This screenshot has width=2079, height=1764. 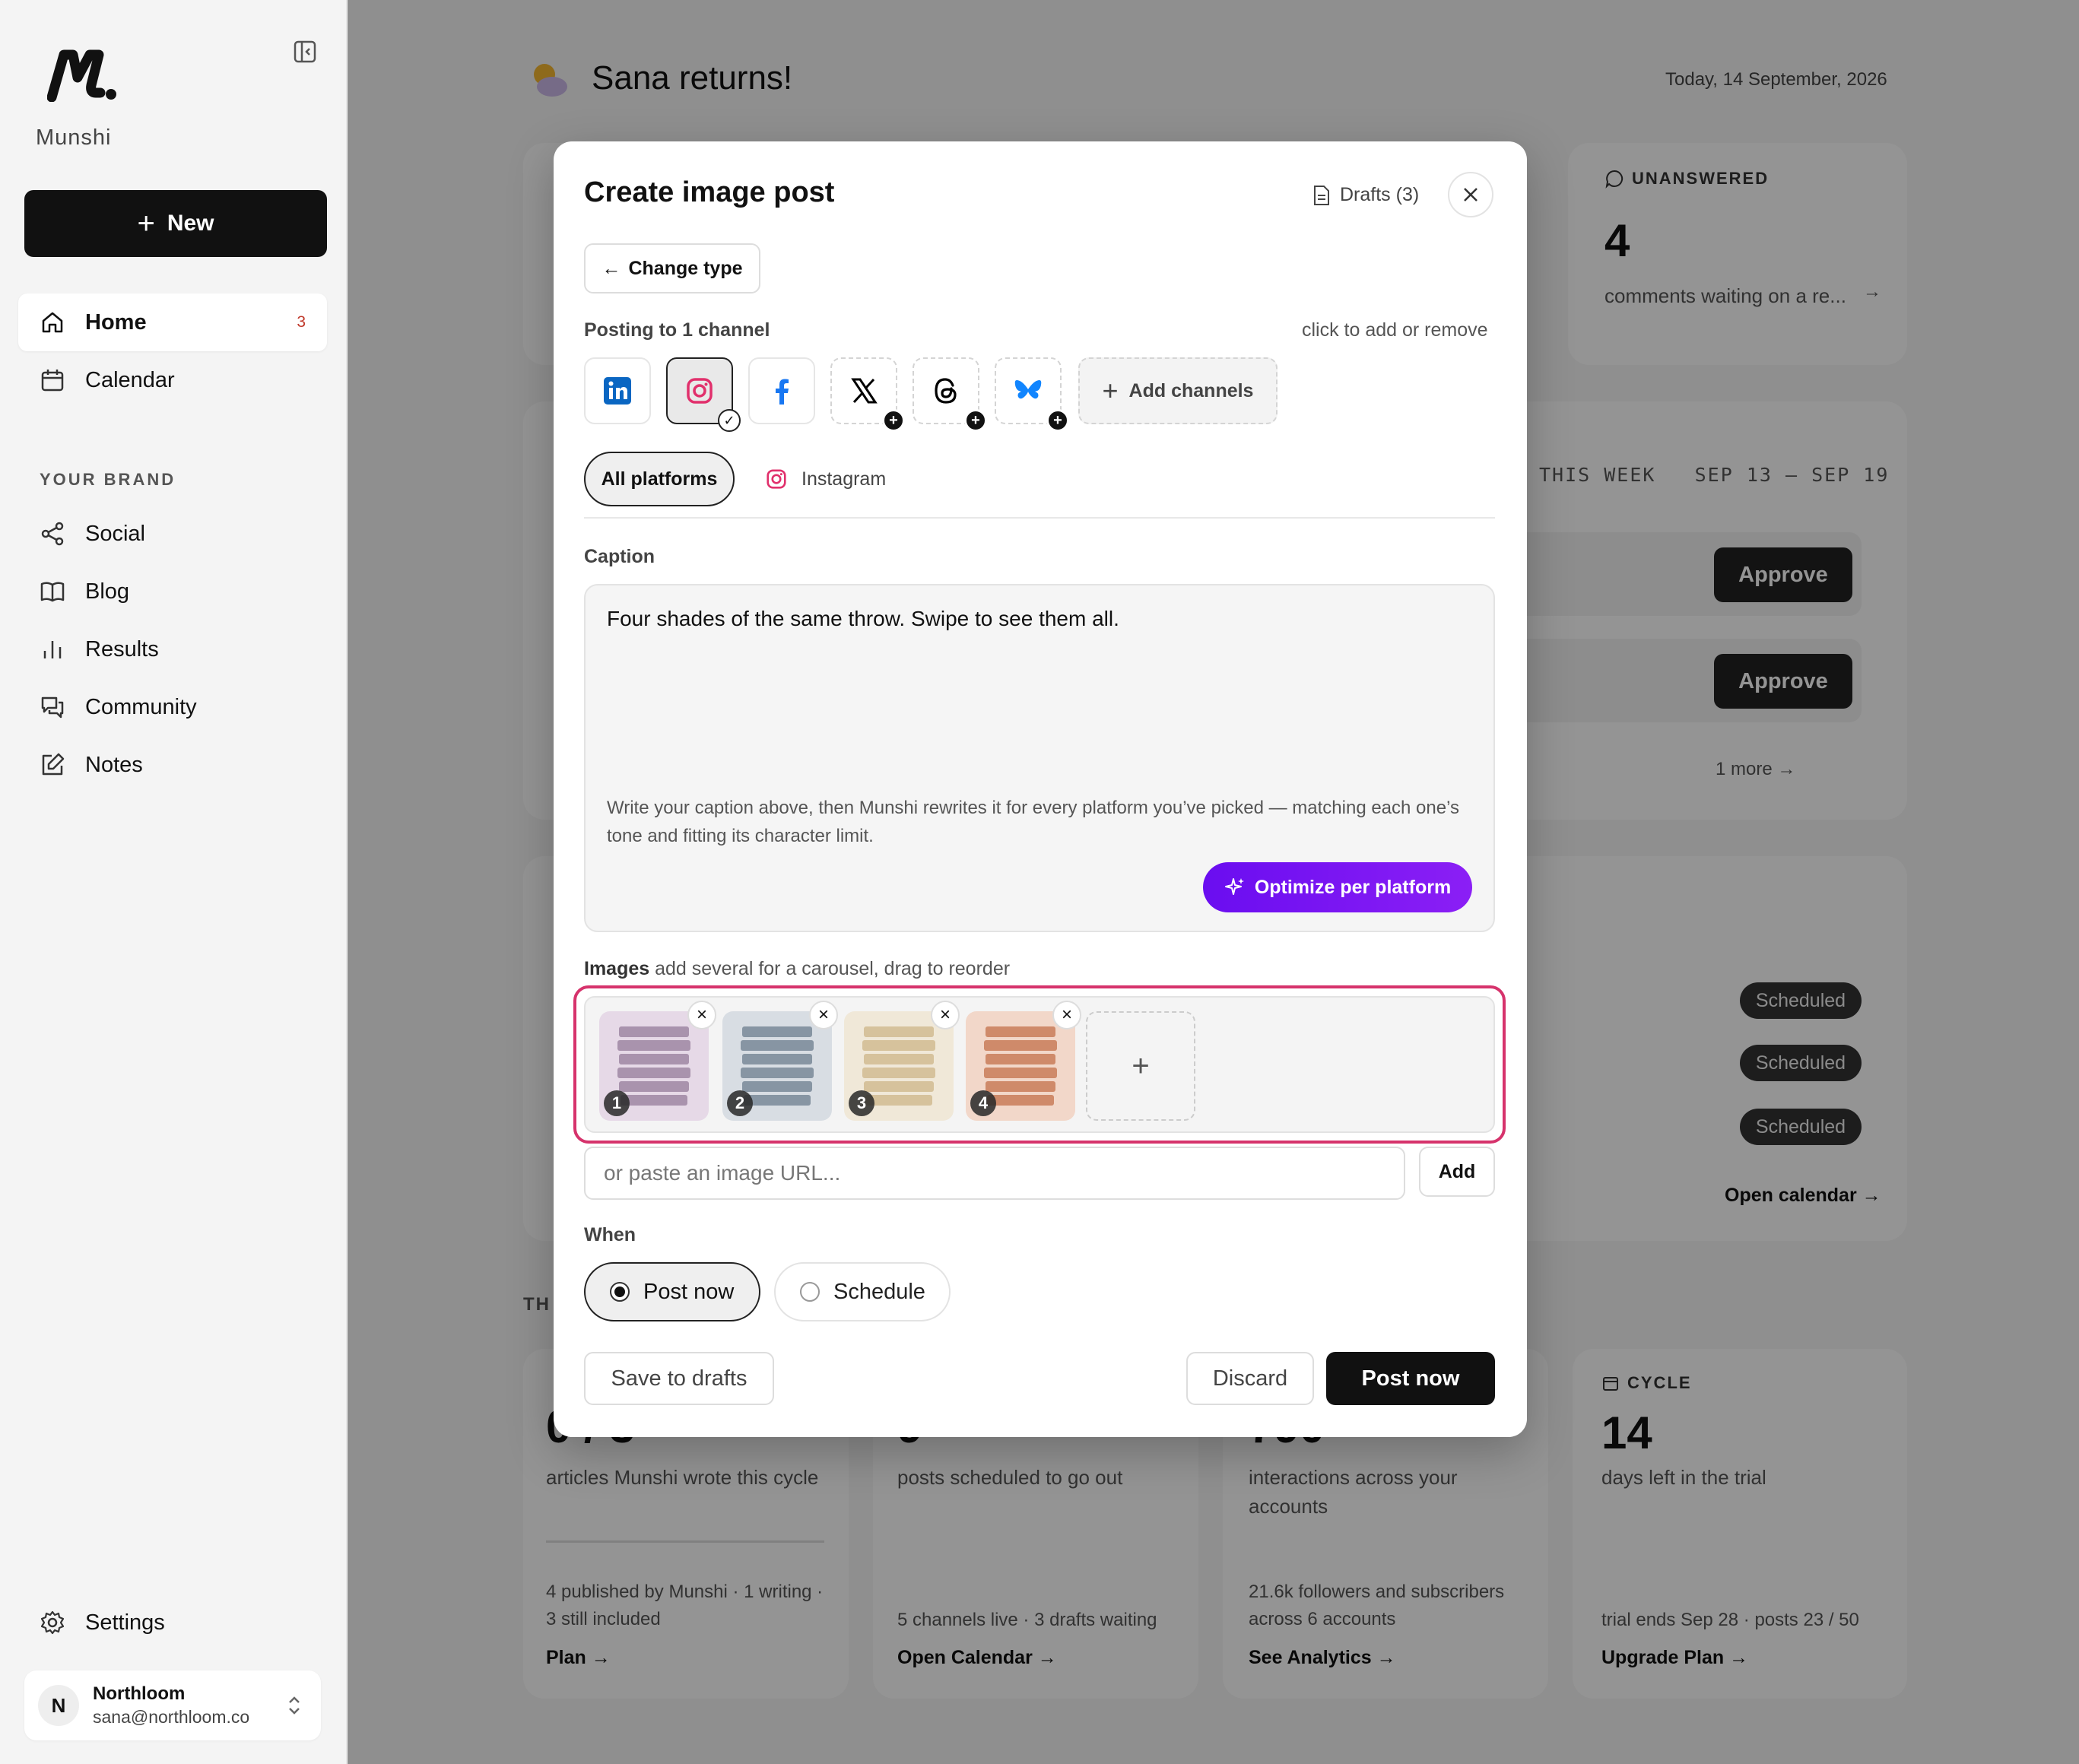 I want to click on sidebar-item-label: Home, so click(x=116, y=322).